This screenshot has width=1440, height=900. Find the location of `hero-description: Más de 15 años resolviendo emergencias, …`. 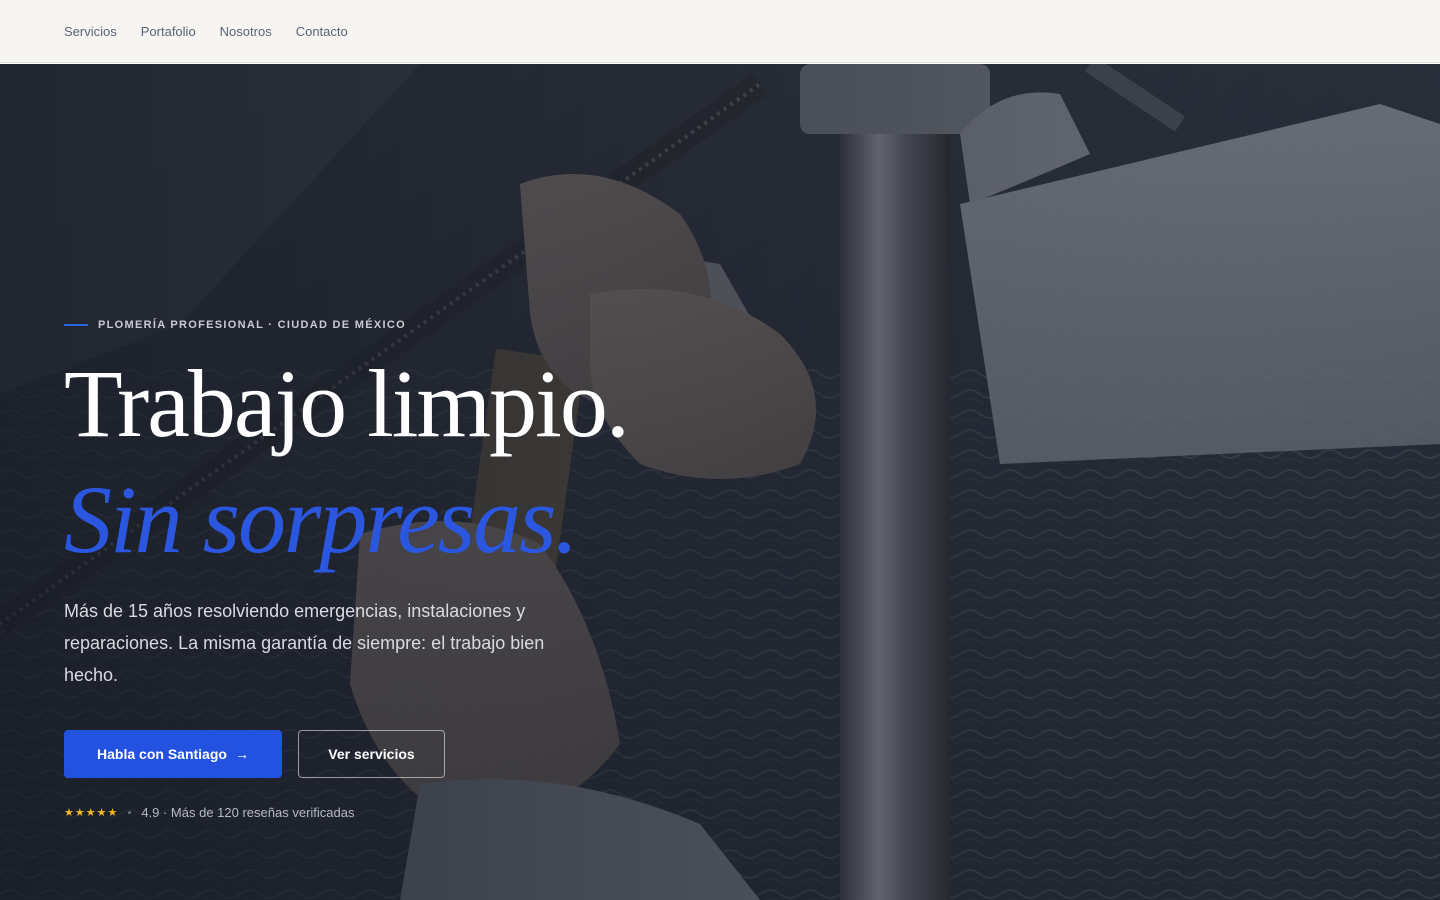

hero-description: Más de 15 años resolviendo emergencias, … is located at coordinates (304, 643).